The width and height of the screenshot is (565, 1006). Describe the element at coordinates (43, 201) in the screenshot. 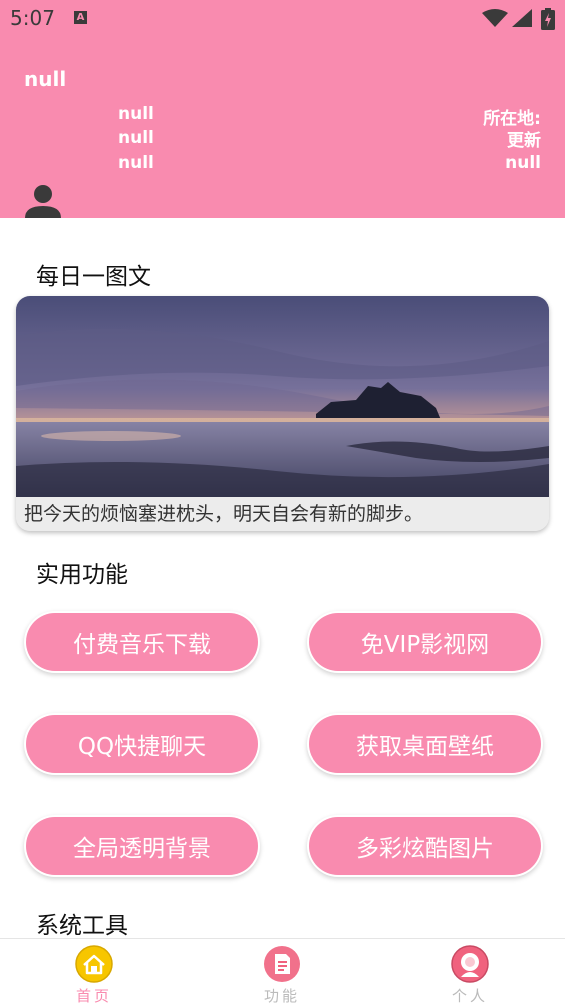

I see `avatar-icon` at that location.